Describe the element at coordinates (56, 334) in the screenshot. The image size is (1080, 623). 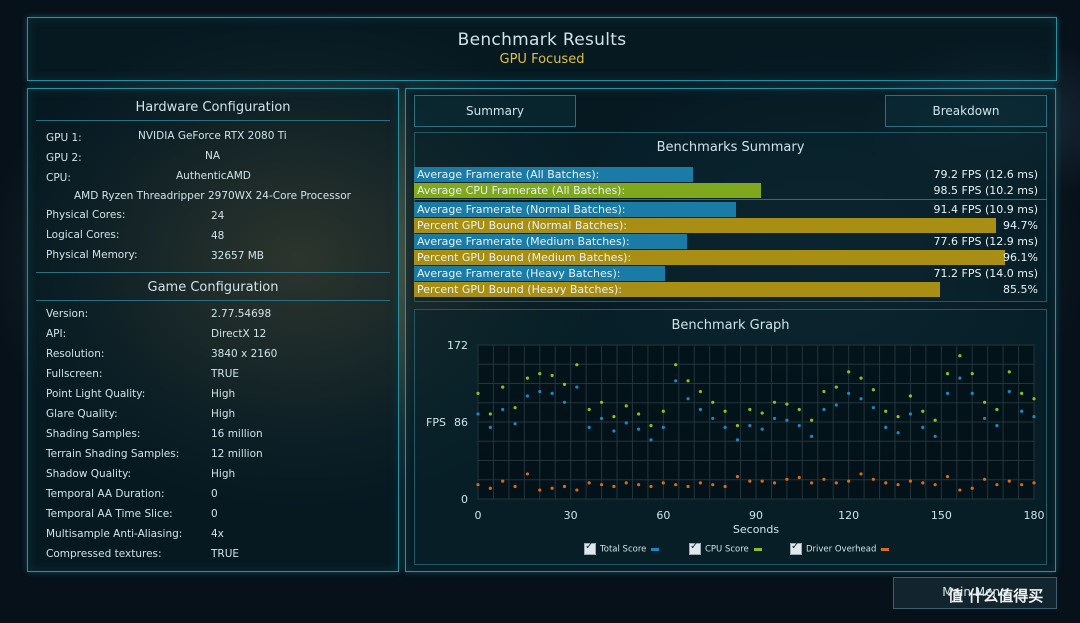
I see `game-config-label: API:` at that location.